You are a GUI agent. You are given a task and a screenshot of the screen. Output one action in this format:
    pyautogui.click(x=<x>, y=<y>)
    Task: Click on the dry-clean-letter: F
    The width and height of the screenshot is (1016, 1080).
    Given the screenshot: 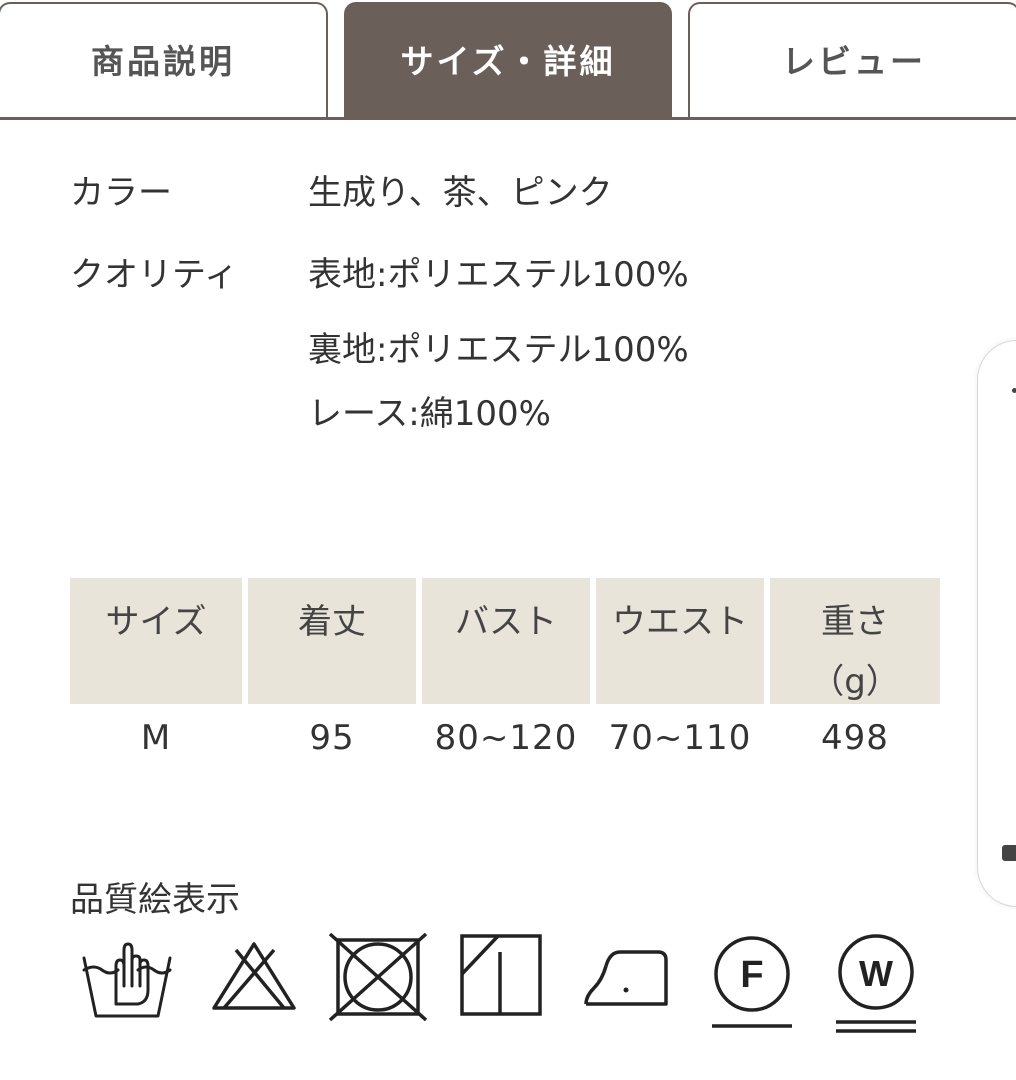 What is the action you would take?
    pyautogui.click(x=751, y=975)
    